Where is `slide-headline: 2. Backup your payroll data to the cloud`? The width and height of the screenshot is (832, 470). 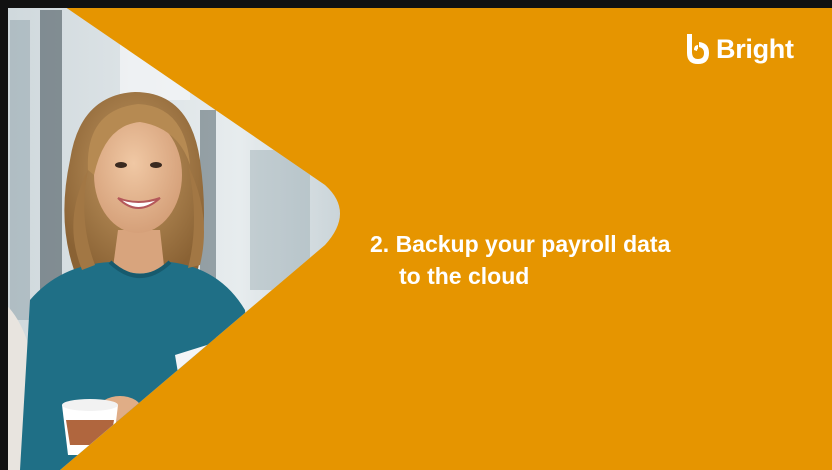
slide-headline: 2. Backup your payroll data to the cloud is located at coordinates (580, 260).